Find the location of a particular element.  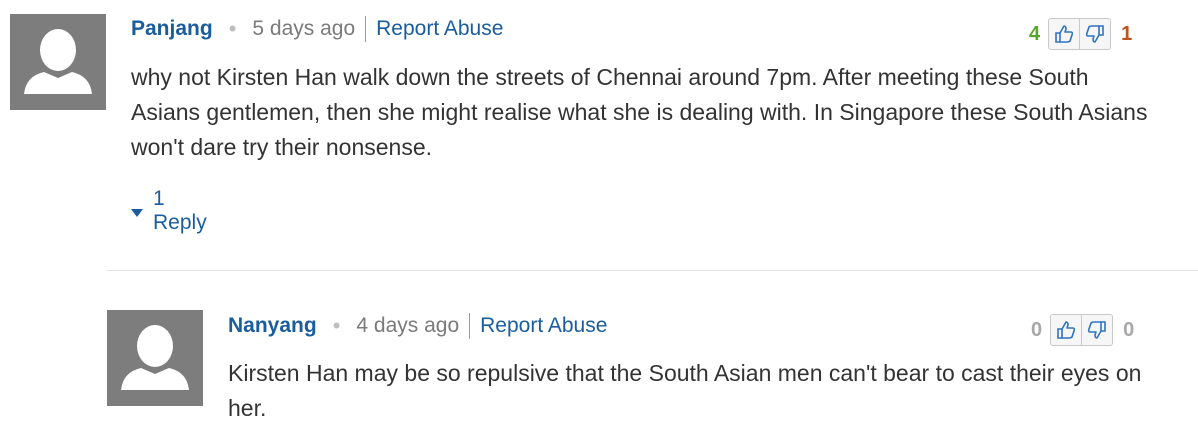

author-name: Nanyang is located at coordinates (272, 326).